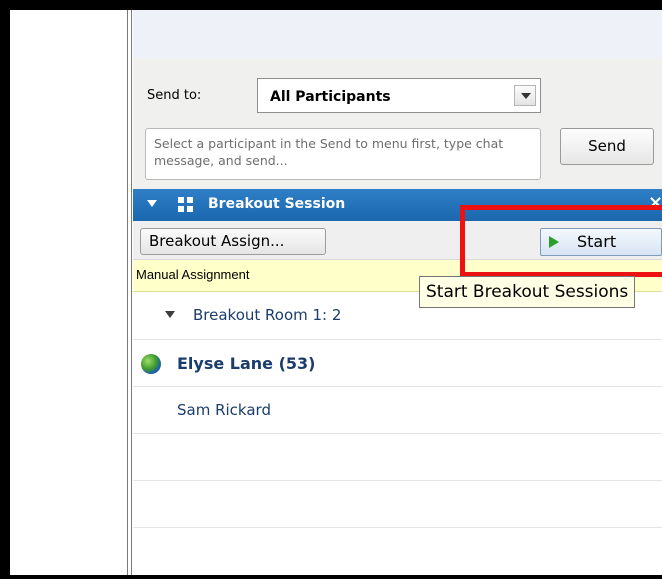 This screenshot has height=579, width=662. I want to click on dropdown-button, so click(525, 95).